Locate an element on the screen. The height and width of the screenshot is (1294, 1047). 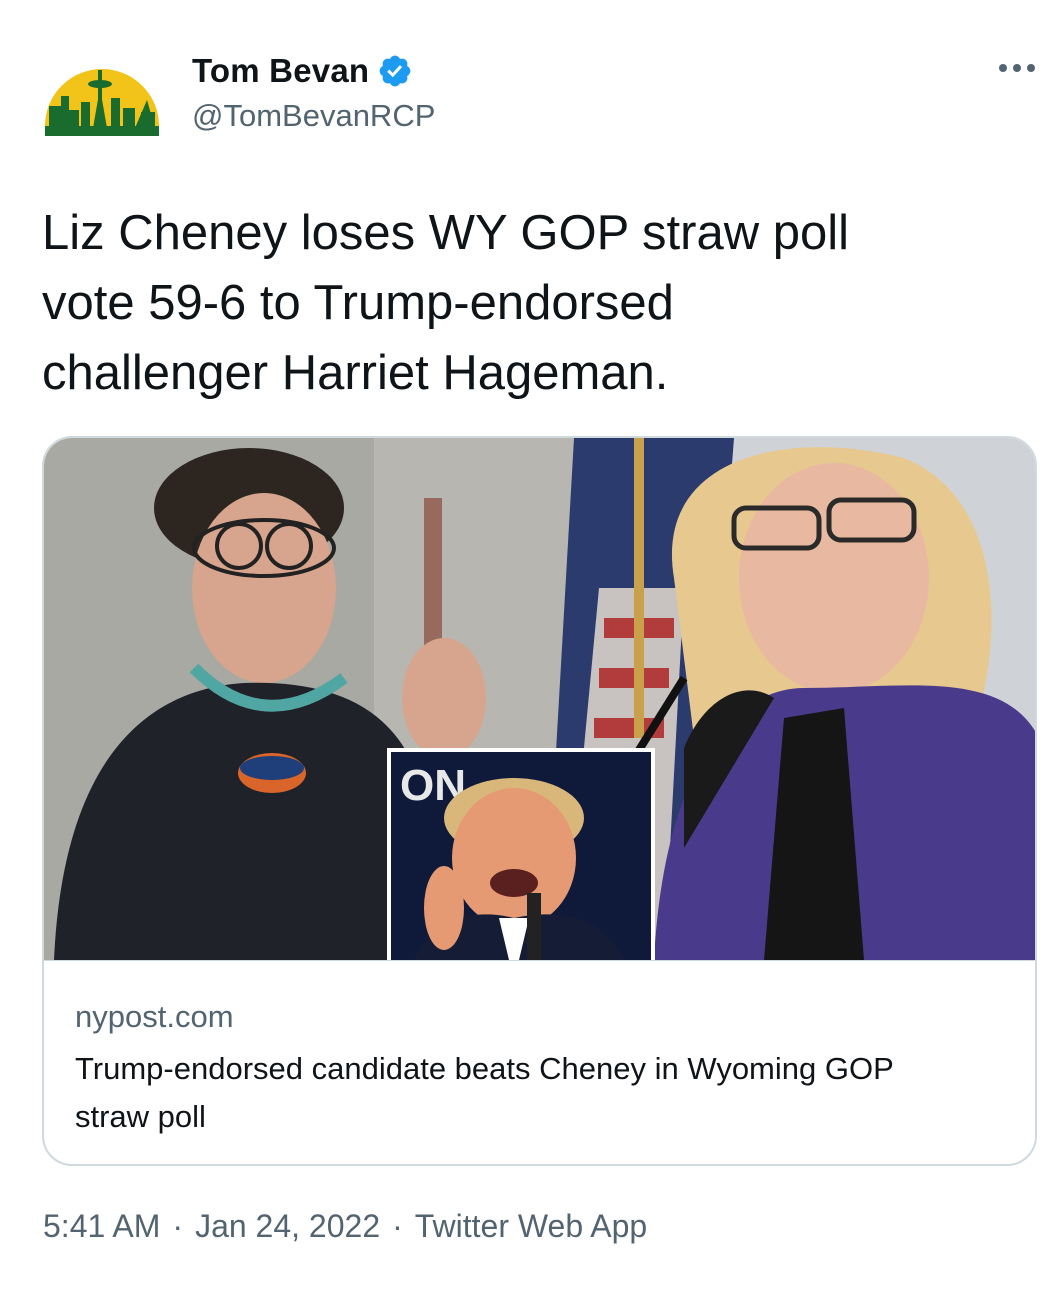
author-display-name: Tom Bevan is located at coordinates (280, 71).